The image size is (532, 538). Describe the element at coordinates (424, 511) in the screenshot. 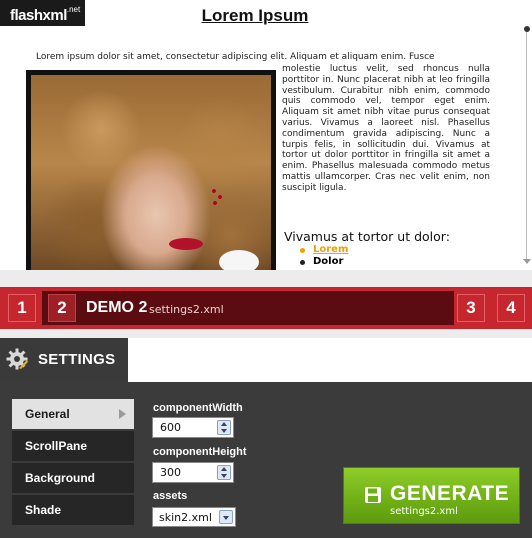

I see `generate-file-name: settings2.xml` at that location.